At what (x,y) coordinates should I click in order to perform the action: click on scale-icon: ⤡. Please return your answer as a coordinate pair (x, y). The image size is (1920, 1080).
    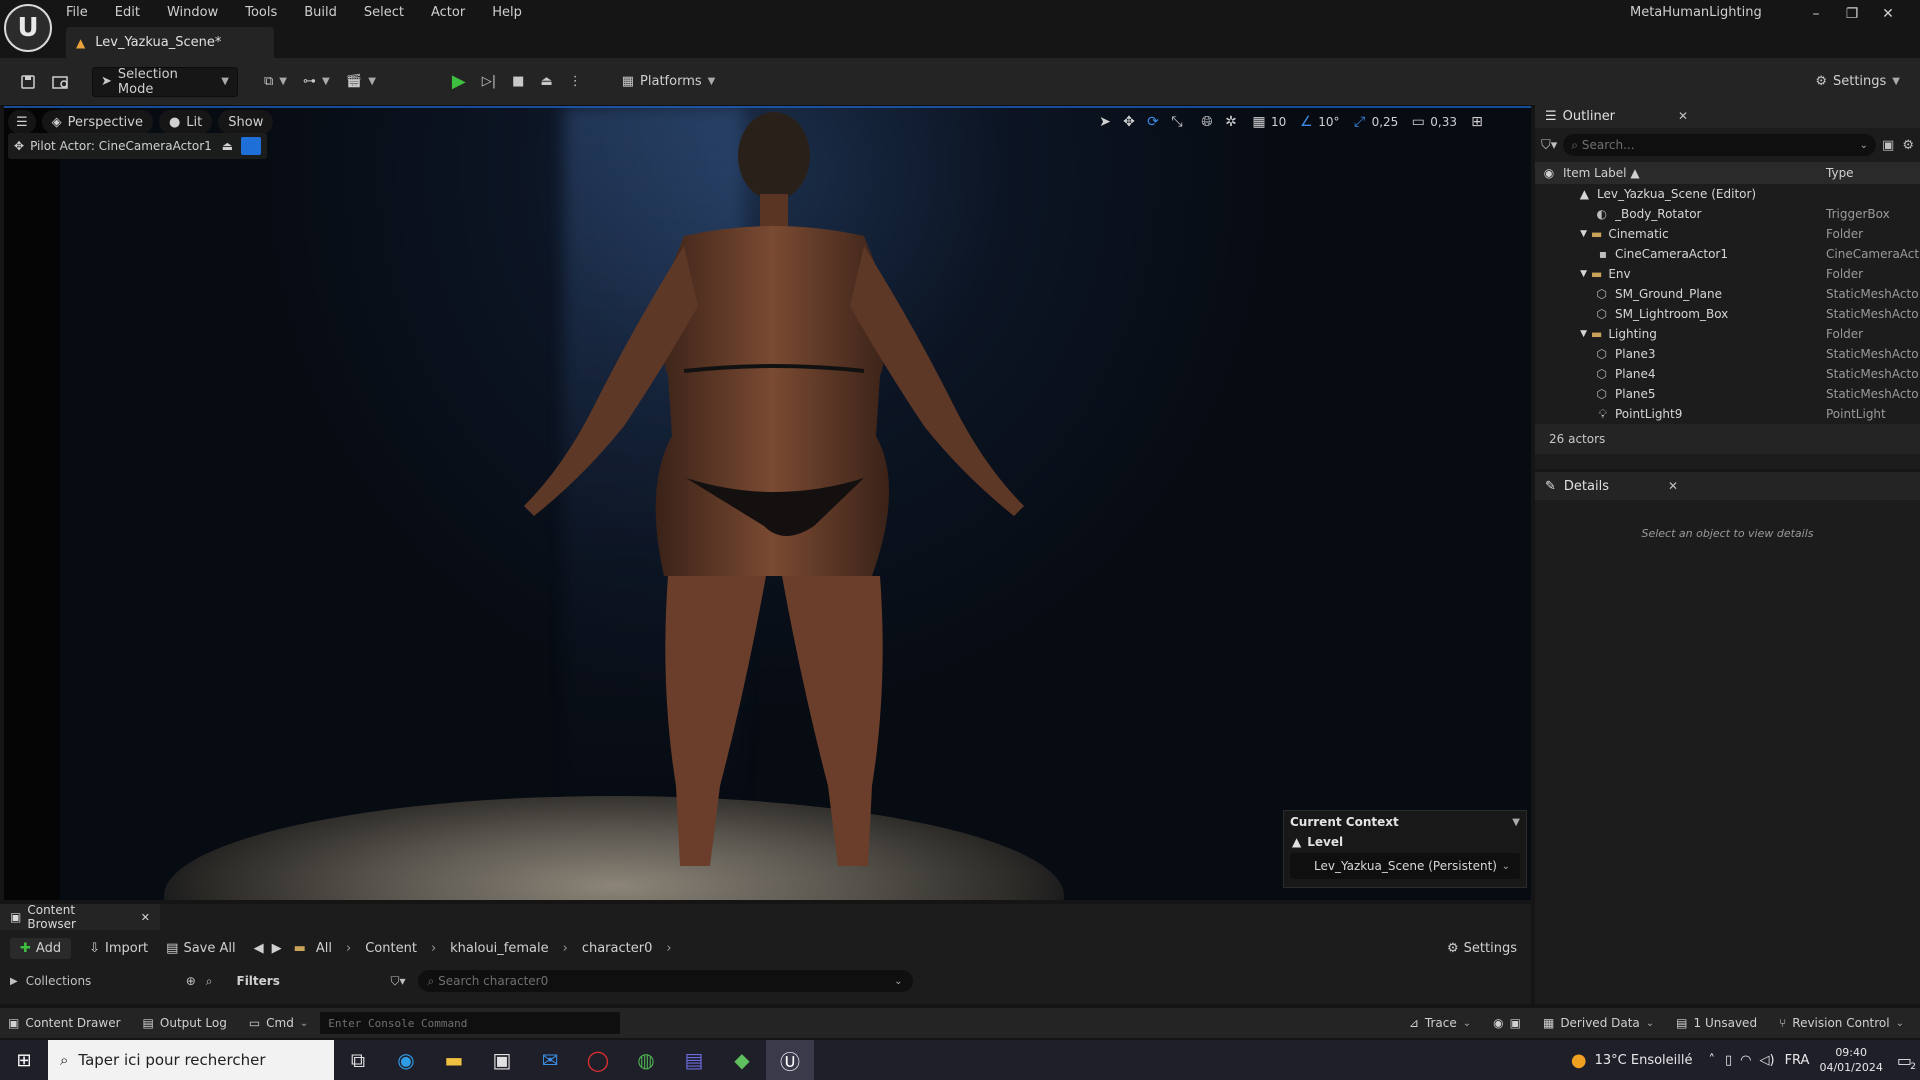
    Looking at the image, I should click on (1177, 122).